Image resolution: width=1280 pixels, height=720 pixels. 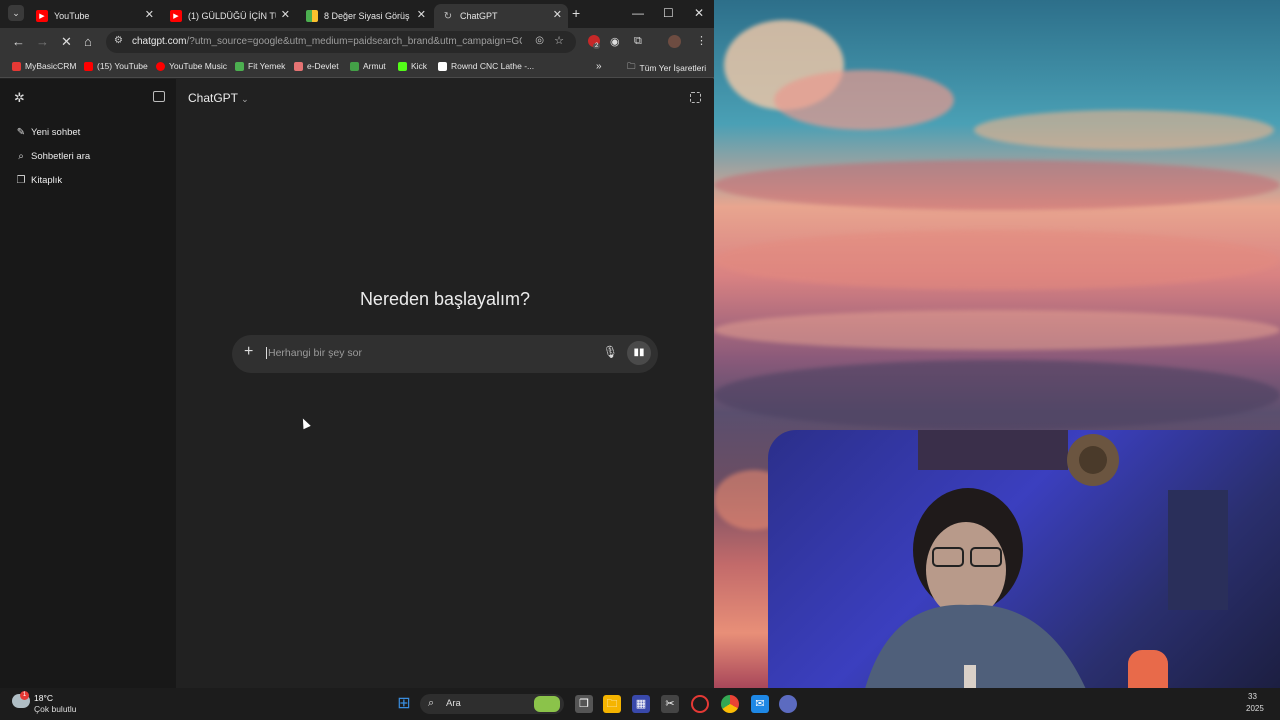 I want to click on youtube-music-icon, so click(x=160, y=66).